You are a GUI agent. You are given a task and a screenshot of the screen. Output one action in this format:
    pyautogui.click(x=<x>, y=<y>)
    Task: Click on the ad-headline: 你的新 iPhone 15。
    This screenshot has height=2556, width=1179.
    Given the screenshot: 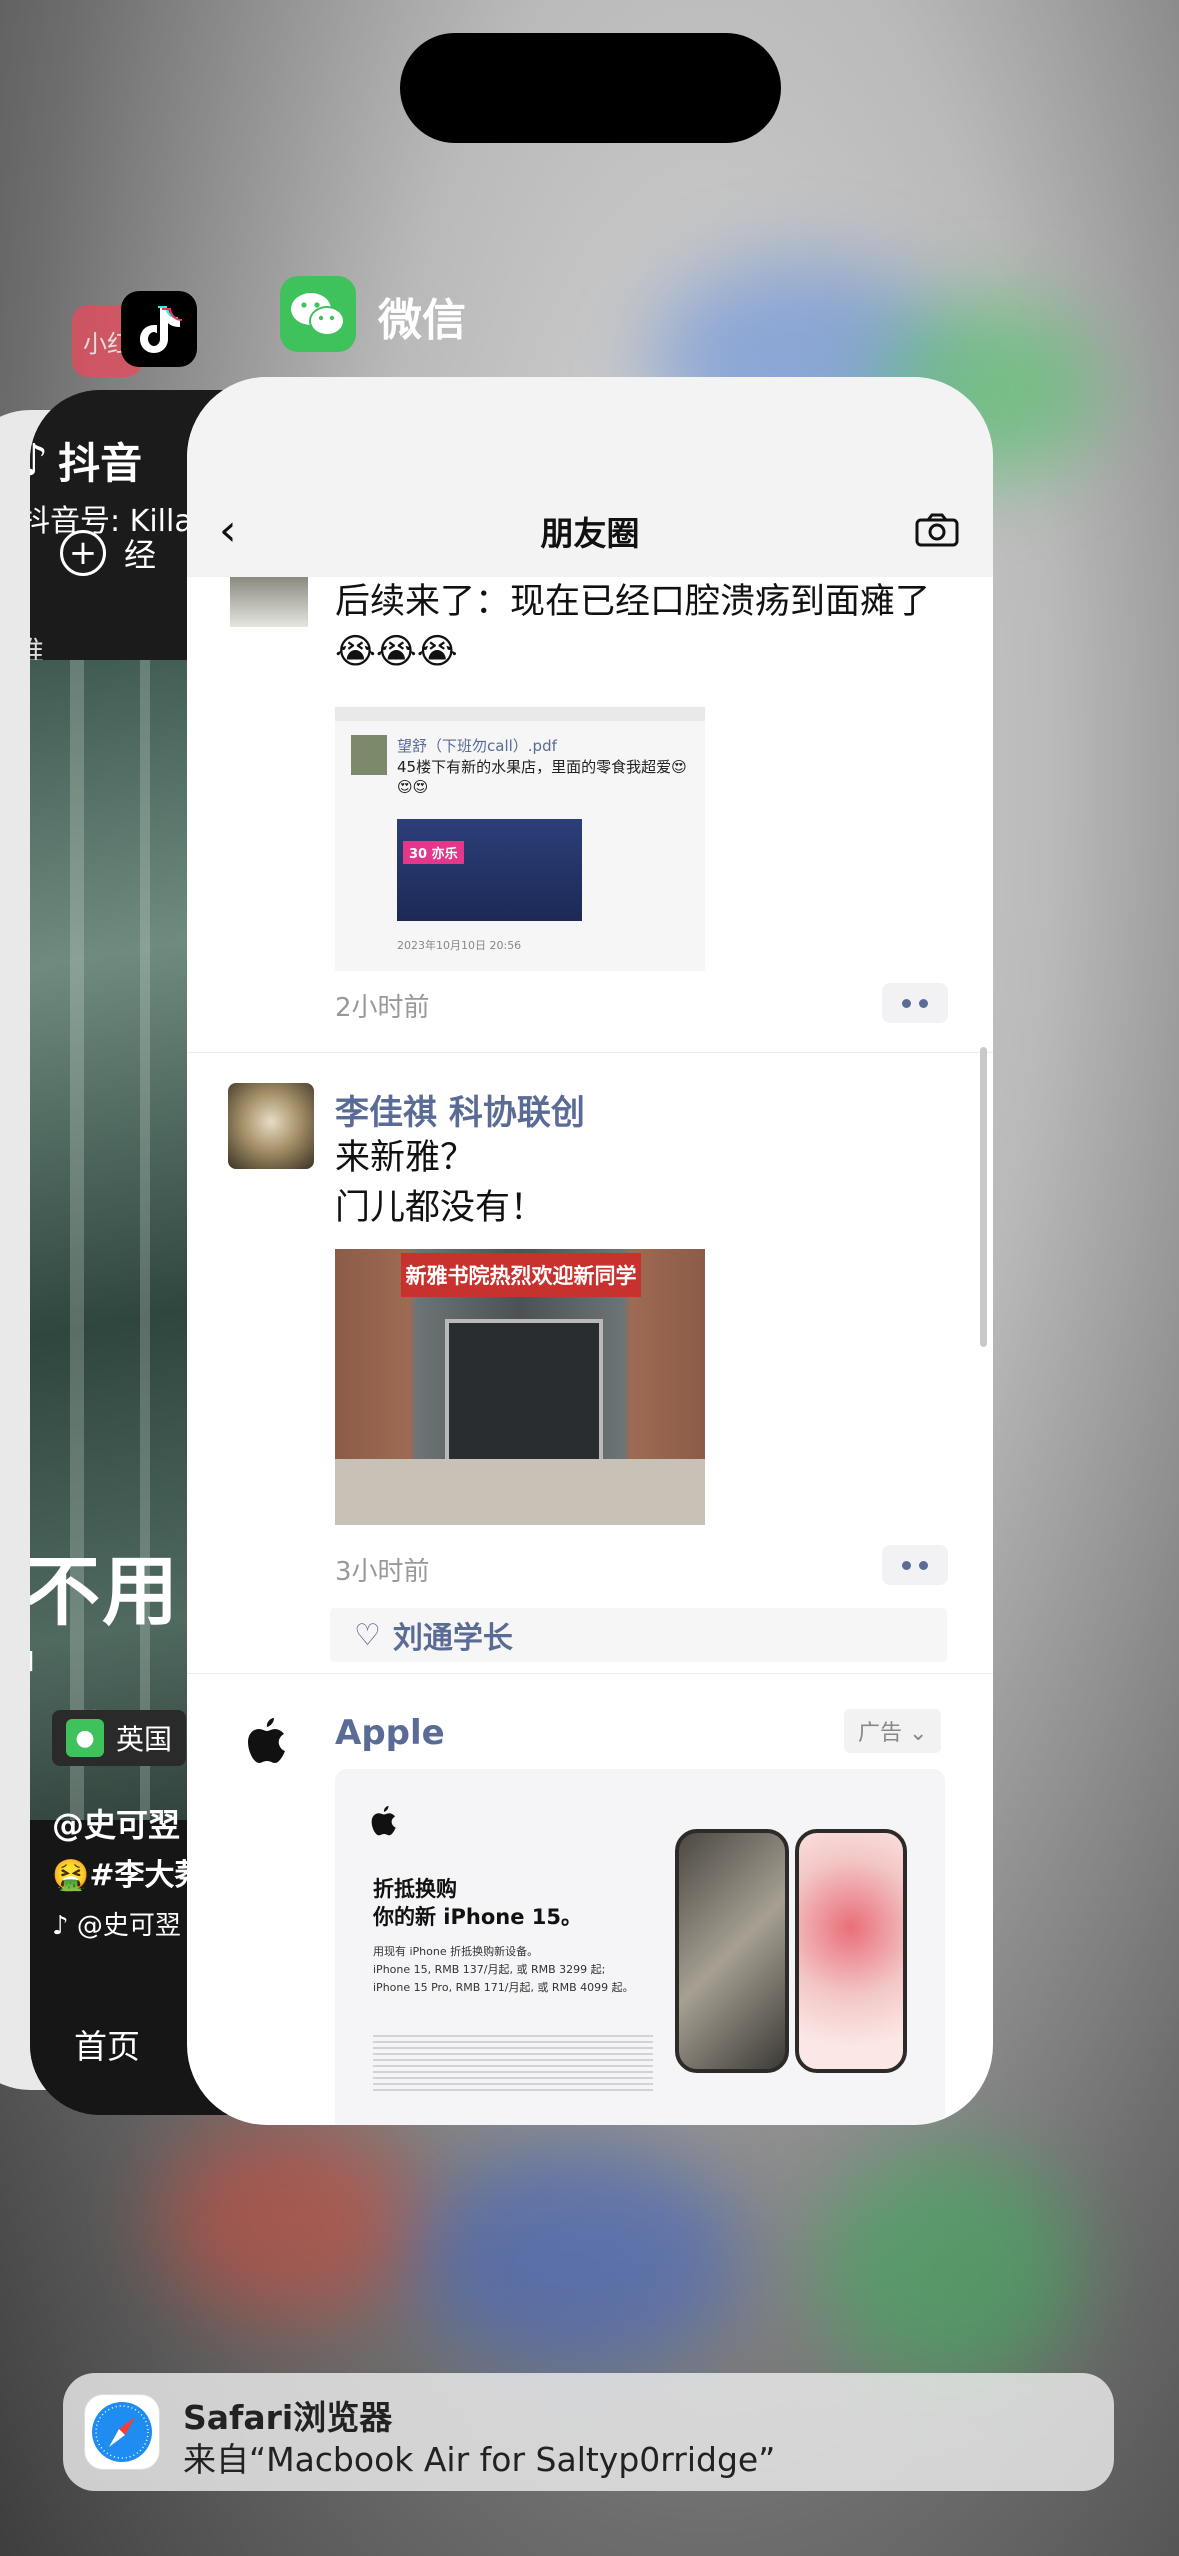 What is the action you would take?
    pyautogui.click(x=478, y=1917)
    